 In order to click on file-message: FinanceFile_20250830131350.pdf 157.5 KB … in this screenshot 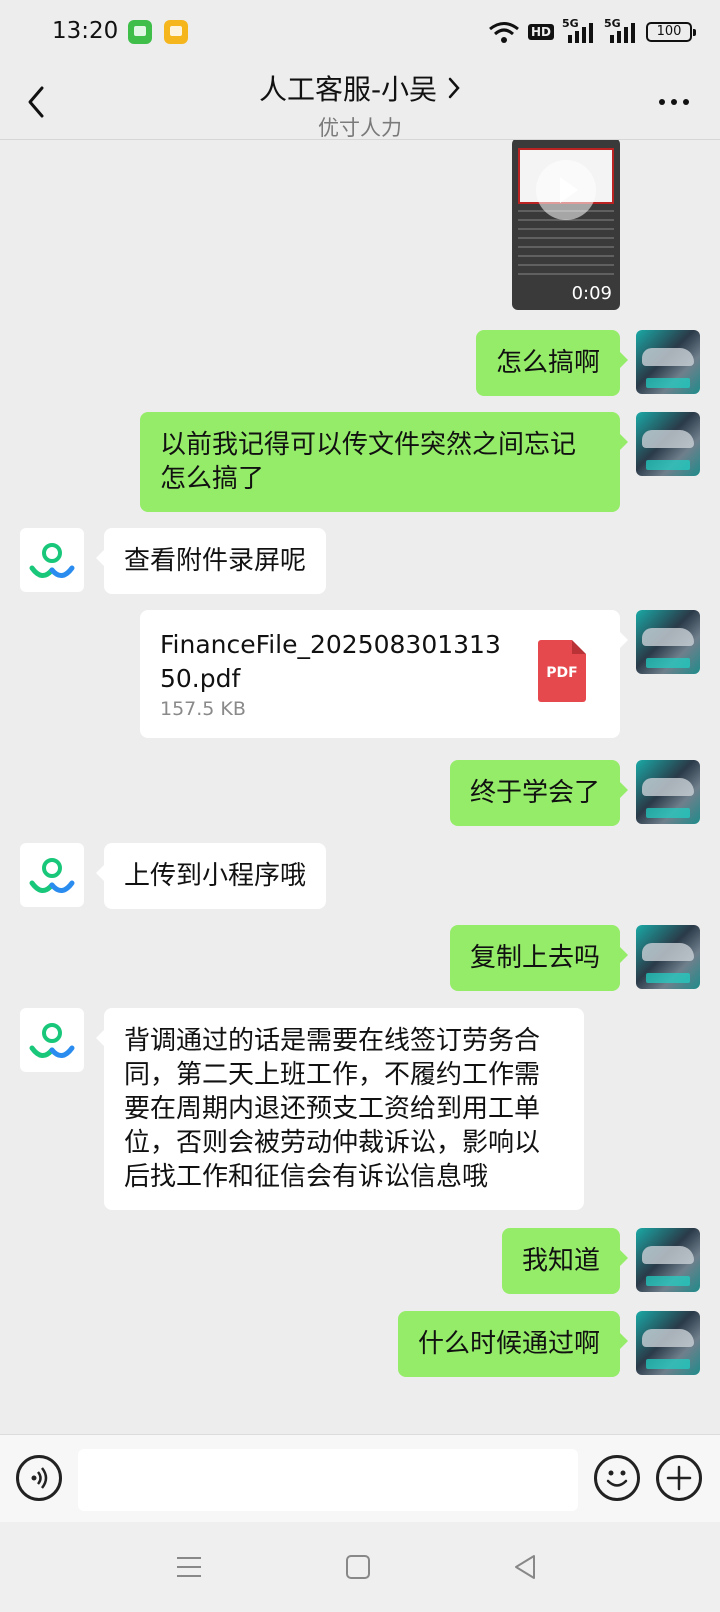, I will do `click(384, 674)`.